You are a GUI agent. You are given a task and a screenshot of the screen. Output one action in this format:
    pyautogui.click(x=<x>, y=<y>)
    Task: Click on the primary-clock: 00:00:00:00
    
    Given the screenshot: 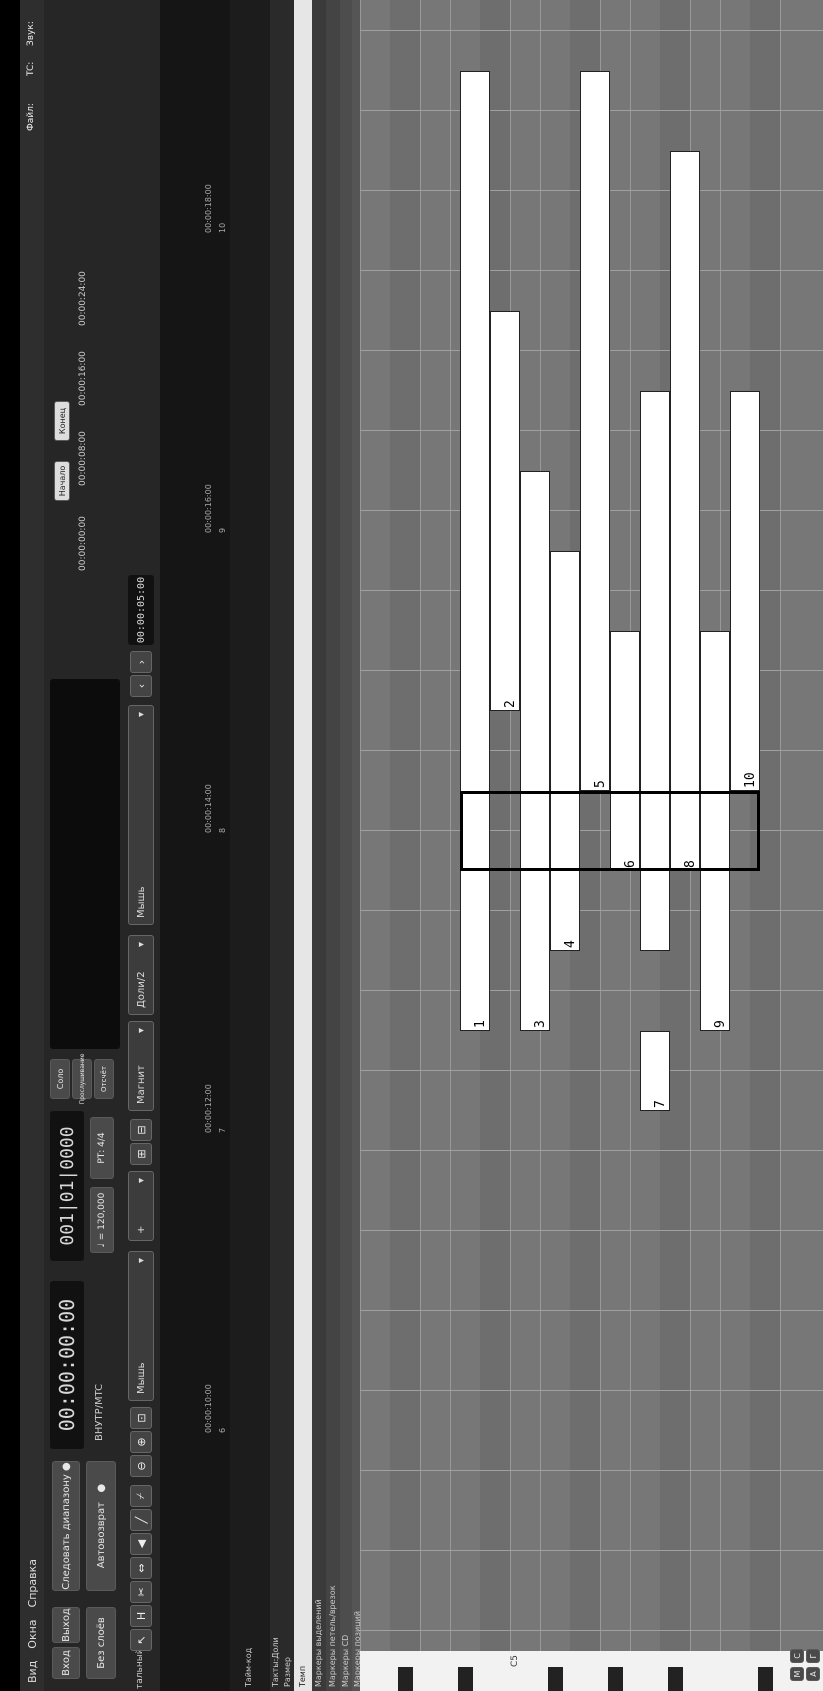 What is the action you would take?
    pyautogui.click(x=67, y=1365)
    